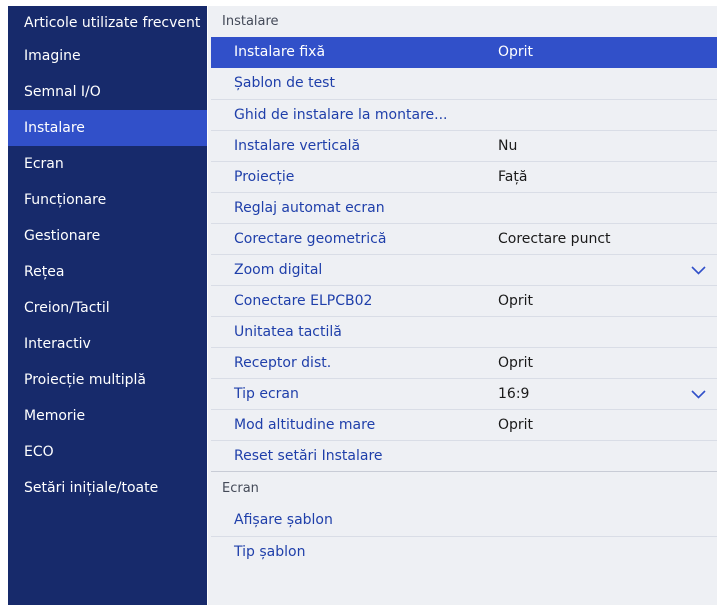  Describe the element at coordinates (62, 236) in the screenshot. I see `sidebar-item-label: Gestionare` at that location.